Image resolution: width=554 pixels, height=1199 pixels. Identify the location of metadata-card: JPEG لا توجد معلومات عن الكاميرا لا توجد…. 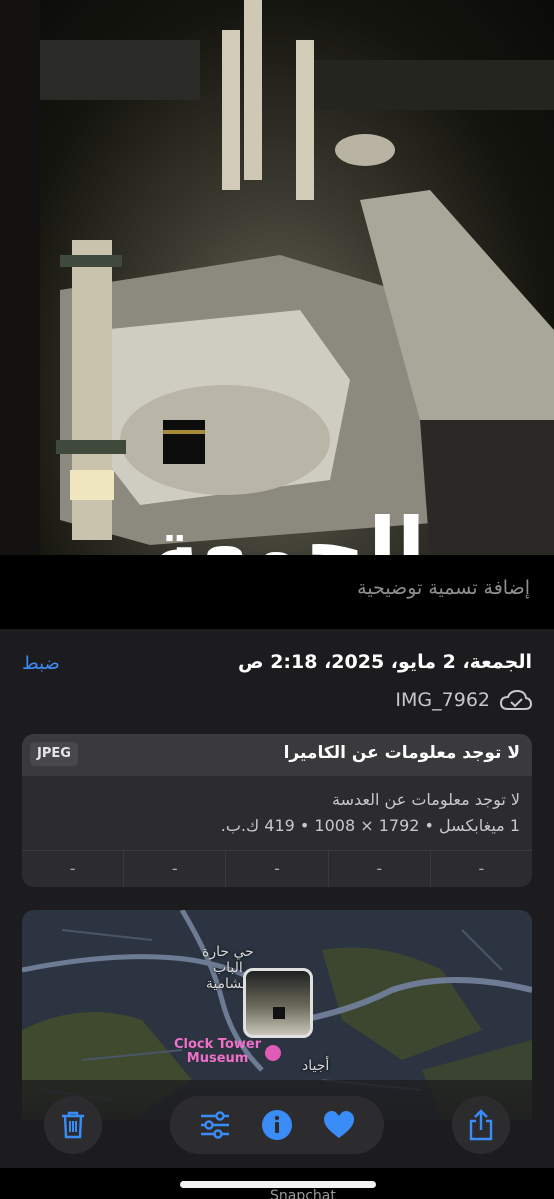
(277, 810).